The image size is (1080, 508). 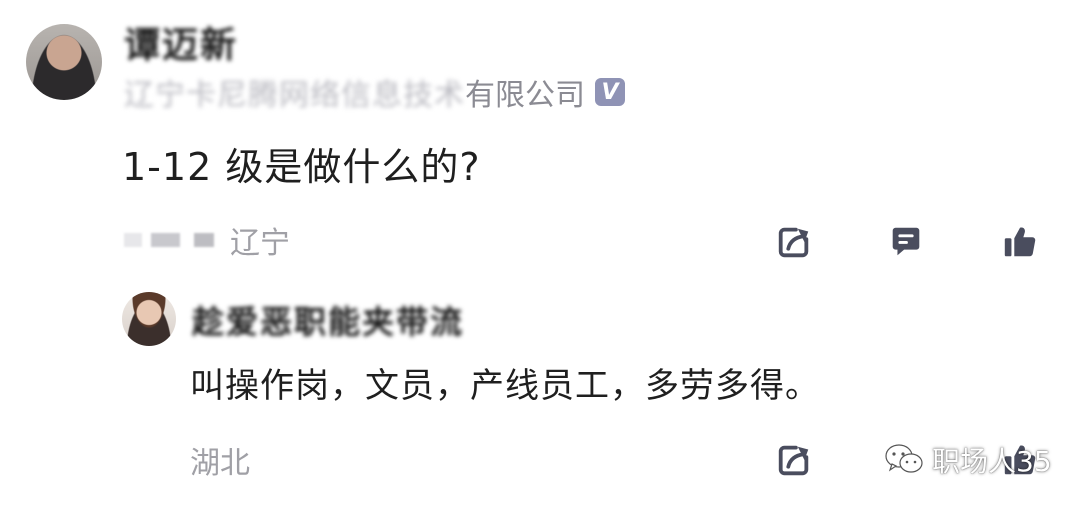 I want to click on author-company: 辽宁卡尼腾网络信息技术 有限公司 V, so click(x=374, y=92).